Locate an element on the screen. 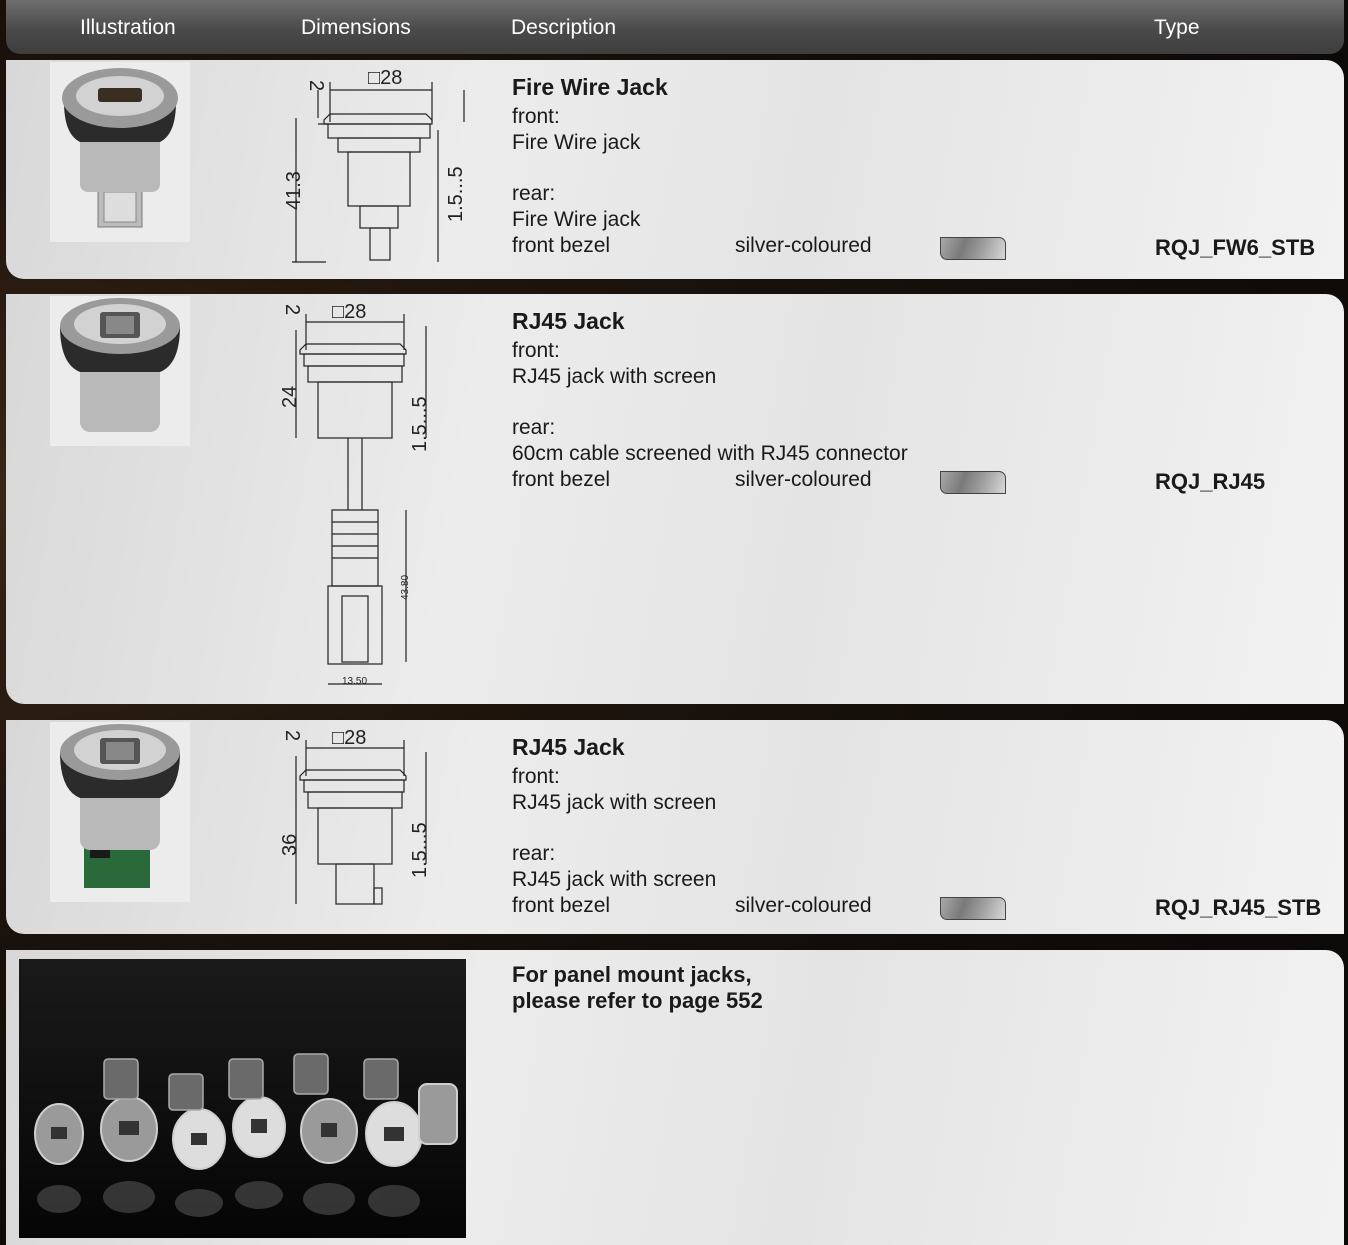 The width and height of the screenshot is (1348, 1245). rear-value: 60cm cable screened with RJ45 connector is located at coordinates (710, 453).